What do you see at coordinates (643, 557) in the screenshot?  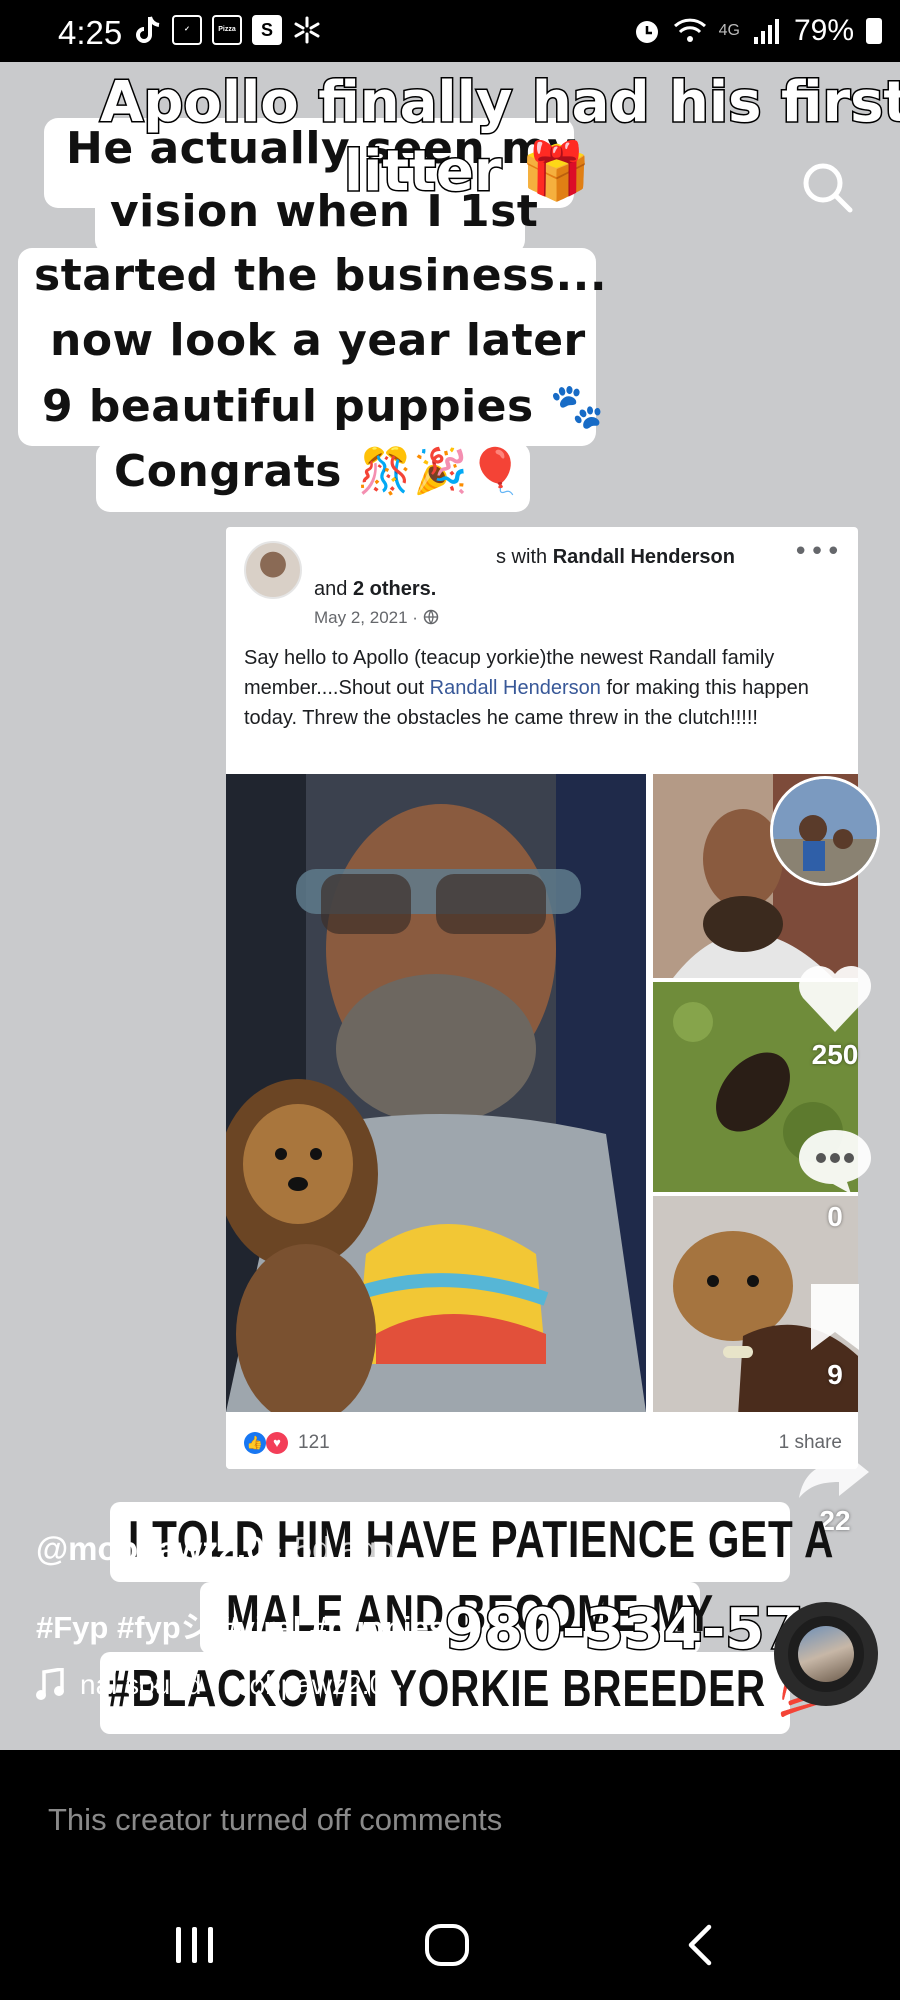 I see `fb-tagged-name: Randall Henderson` at bounding box center [643, 557].